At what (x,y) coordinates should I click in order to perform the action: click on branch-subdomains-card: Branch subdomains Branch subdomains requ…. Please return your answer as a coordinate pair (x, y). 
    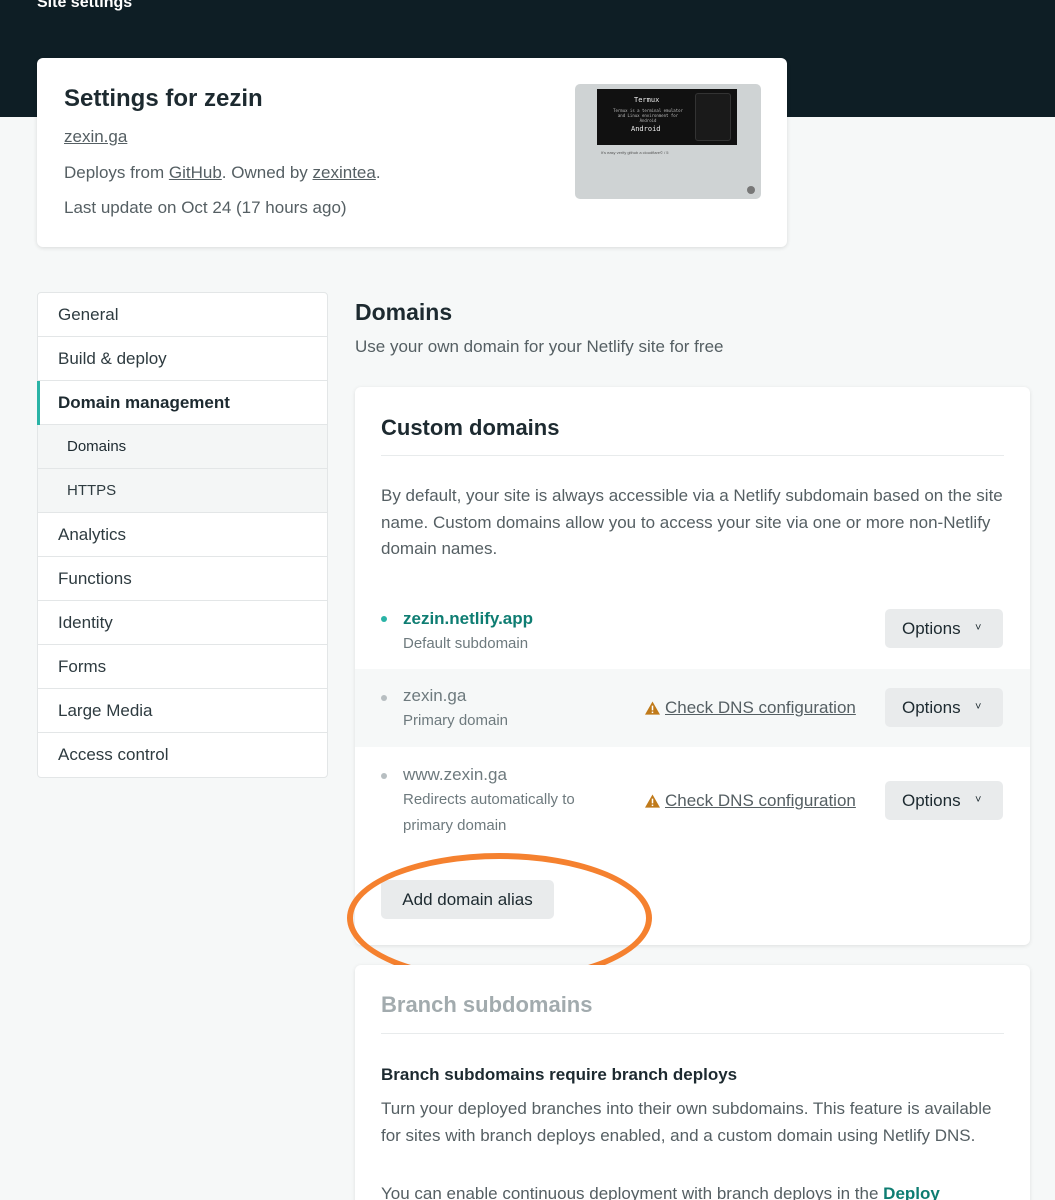
    Looking at the image, I should click on (692, 1082).